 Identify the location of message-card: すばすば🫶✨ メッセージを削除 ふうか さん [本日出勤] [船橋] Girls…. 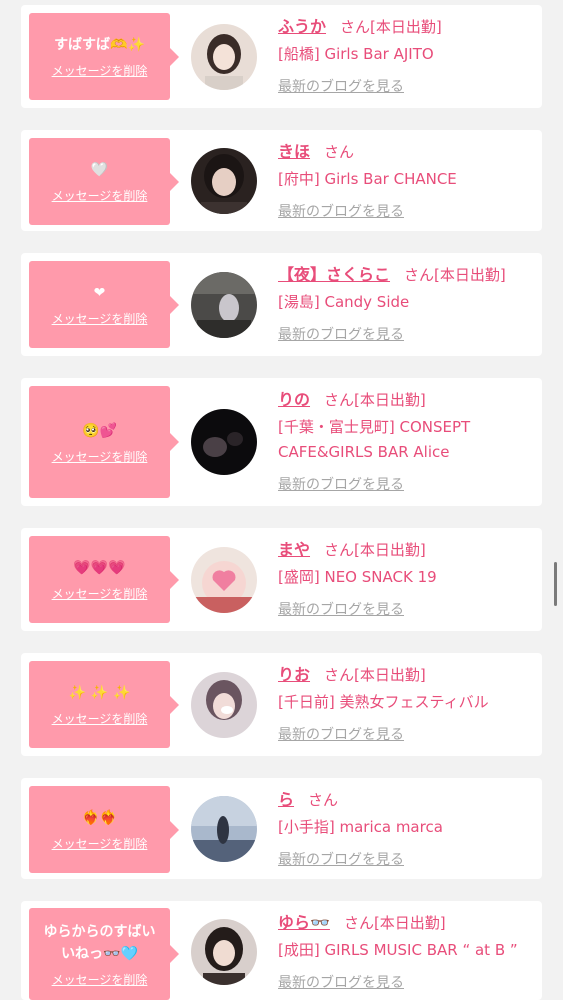
(281, 56).